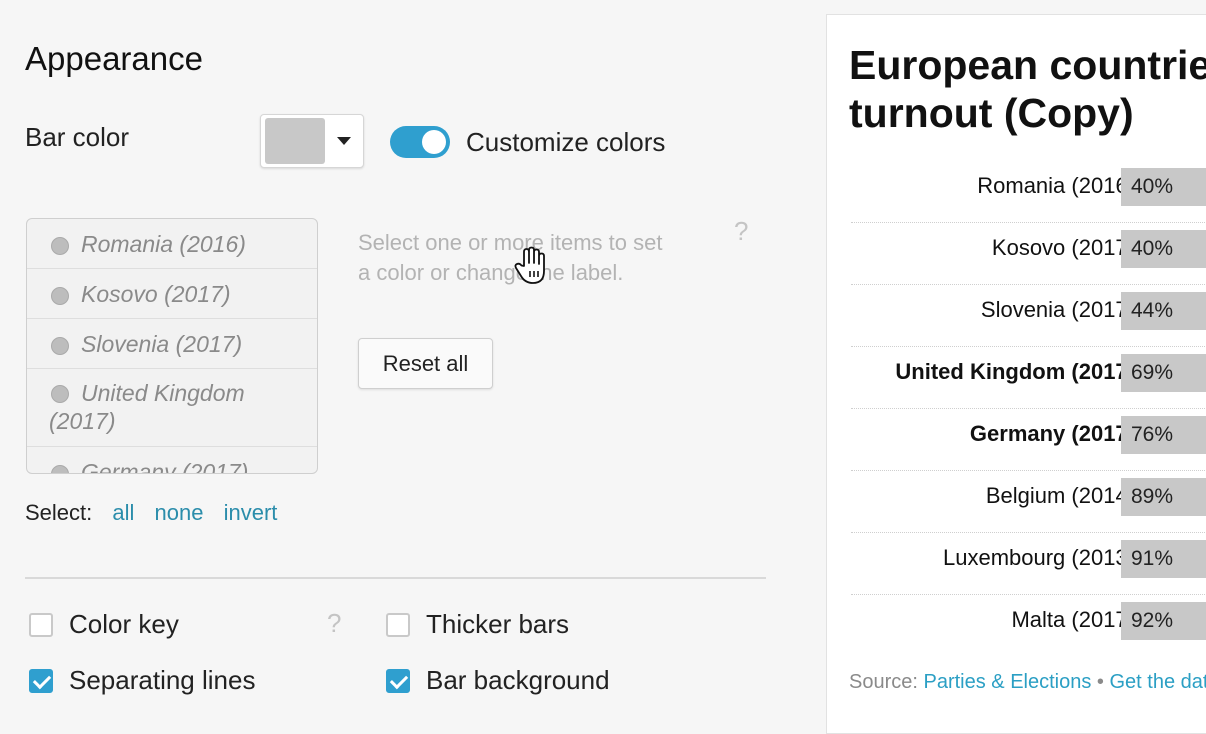  I want to click on list-item: United Kingdom (2017), so click(172, 408).